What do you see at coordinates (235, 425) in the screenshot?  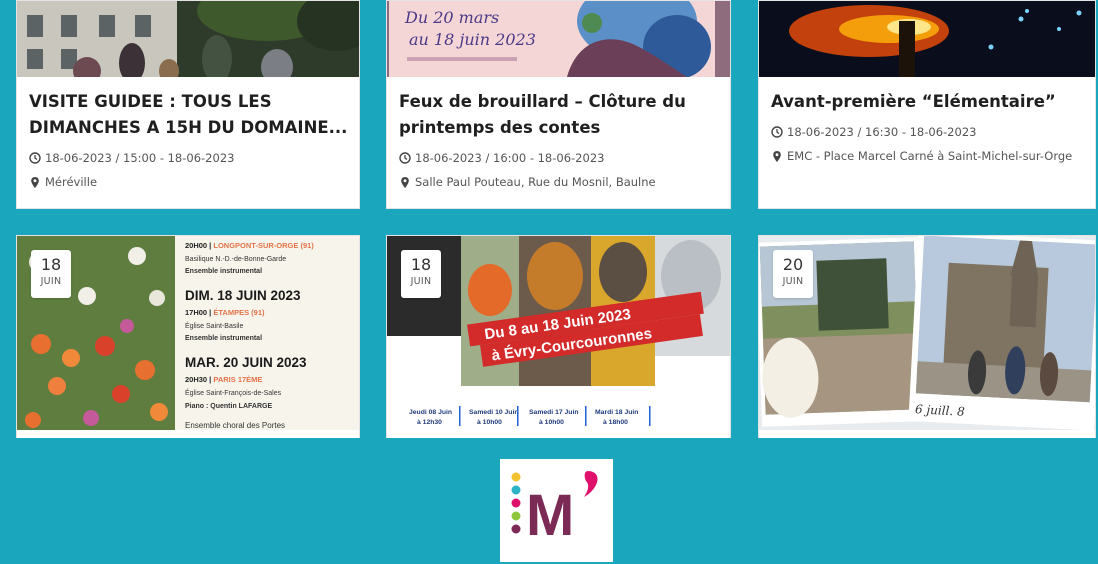 I see `svg-text: Ensemble choral des Portes` at bounding box center [235, 425].